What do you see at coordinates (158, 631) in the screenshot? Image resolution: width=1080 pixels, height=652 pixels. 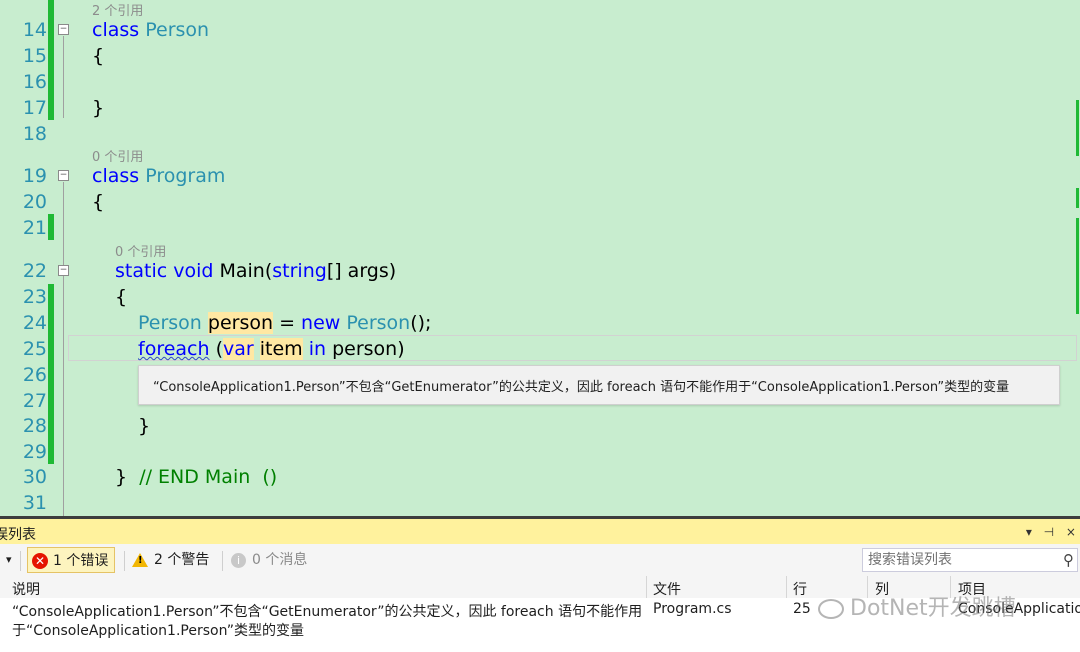 I see `error-description: 于“ConsoleApplication1.Person”类型的变量` at bounding box center [158, 631].